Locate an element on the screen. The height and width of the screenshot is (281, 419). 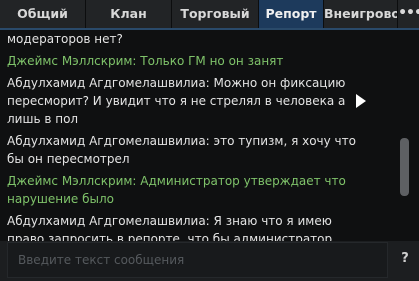
more-tabs-icon: ••• is located at coordinates (408, 14).